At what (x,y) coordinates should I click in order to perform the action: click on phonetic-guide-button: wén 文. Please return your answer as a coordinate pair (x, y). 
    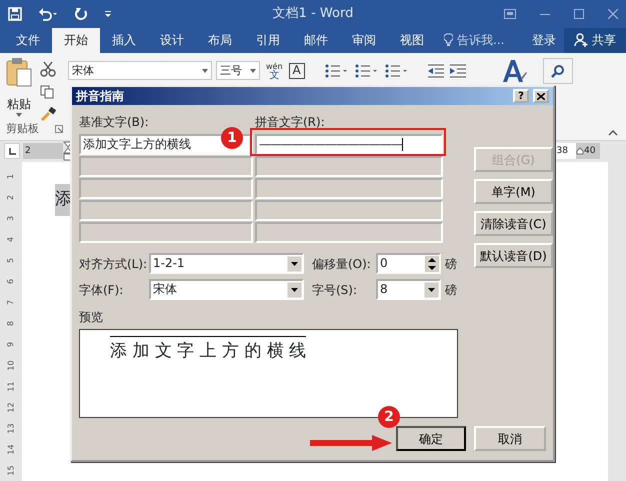
    Looking at the image, I should click on (274, 71).